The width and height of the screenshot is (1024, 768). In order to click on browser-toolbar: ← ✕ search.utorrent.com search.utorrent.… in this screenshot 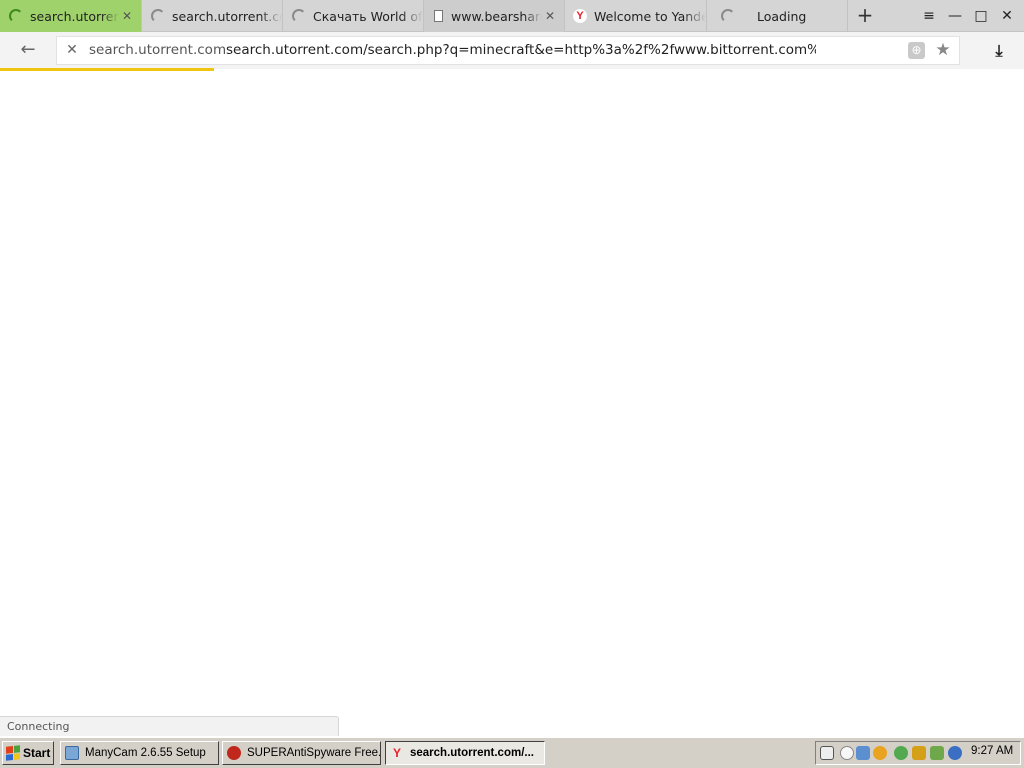, I will do `click(512, 50)`.